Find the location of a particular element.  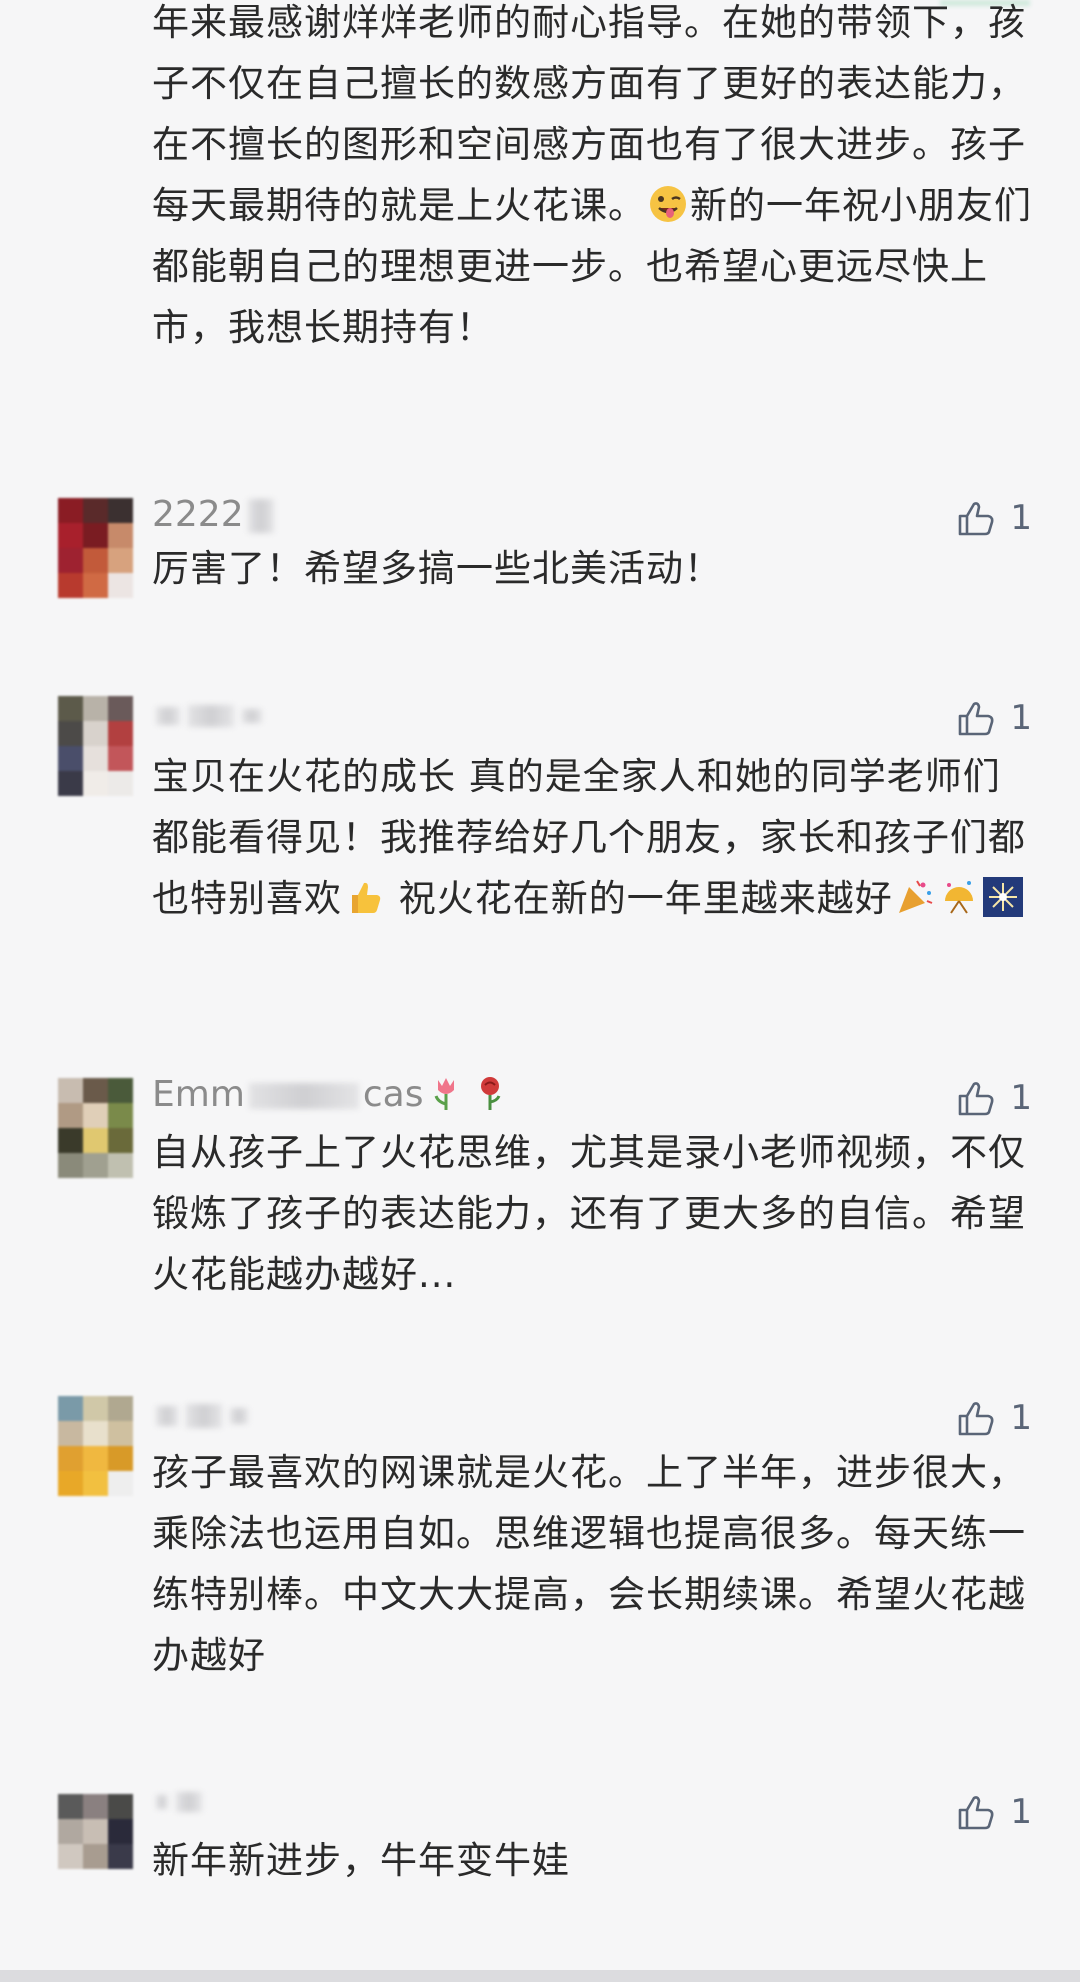

winking-tongue-emoji is located at coordinates (668, 204).